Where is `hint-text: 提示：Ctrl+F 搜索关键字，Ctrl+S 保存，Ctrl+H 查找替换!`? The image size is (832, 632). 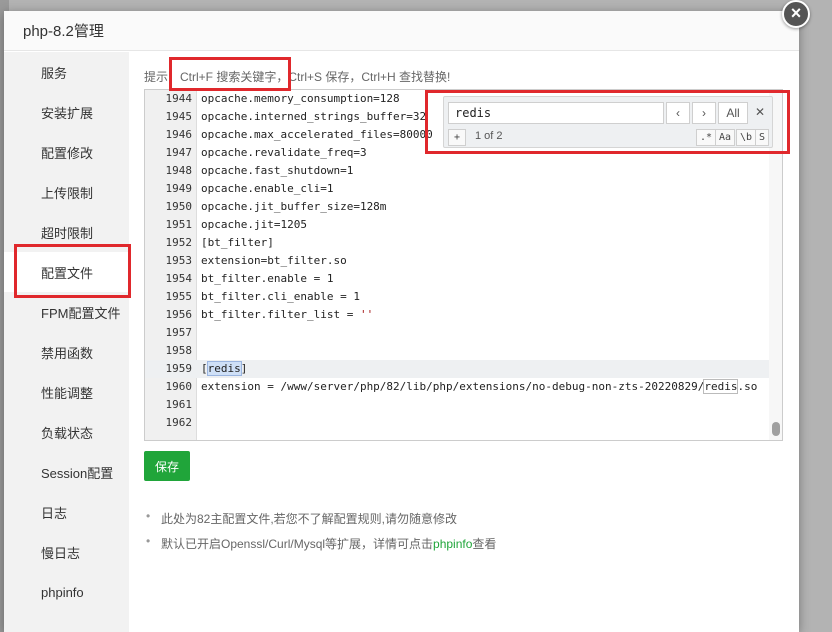 hint-text: 提示：Ctrl+F 搜索关键字，Ctrl+S 保存，Ctrl+H 查找替换! is located at coordinates (297, 76).